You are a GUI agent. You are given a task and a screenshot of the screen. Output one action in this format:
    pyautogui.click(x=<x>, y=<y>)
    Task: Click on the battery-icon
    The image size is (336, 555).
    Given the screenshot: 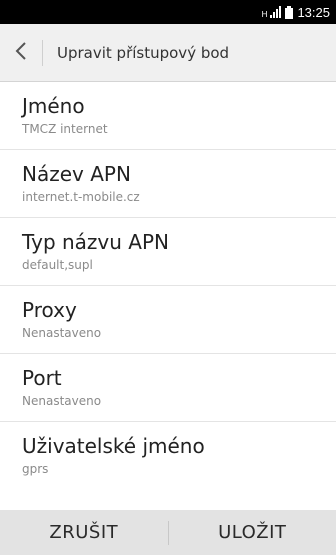 What is the action you would take?
    pyautogui.click(x=289, y=12)
    